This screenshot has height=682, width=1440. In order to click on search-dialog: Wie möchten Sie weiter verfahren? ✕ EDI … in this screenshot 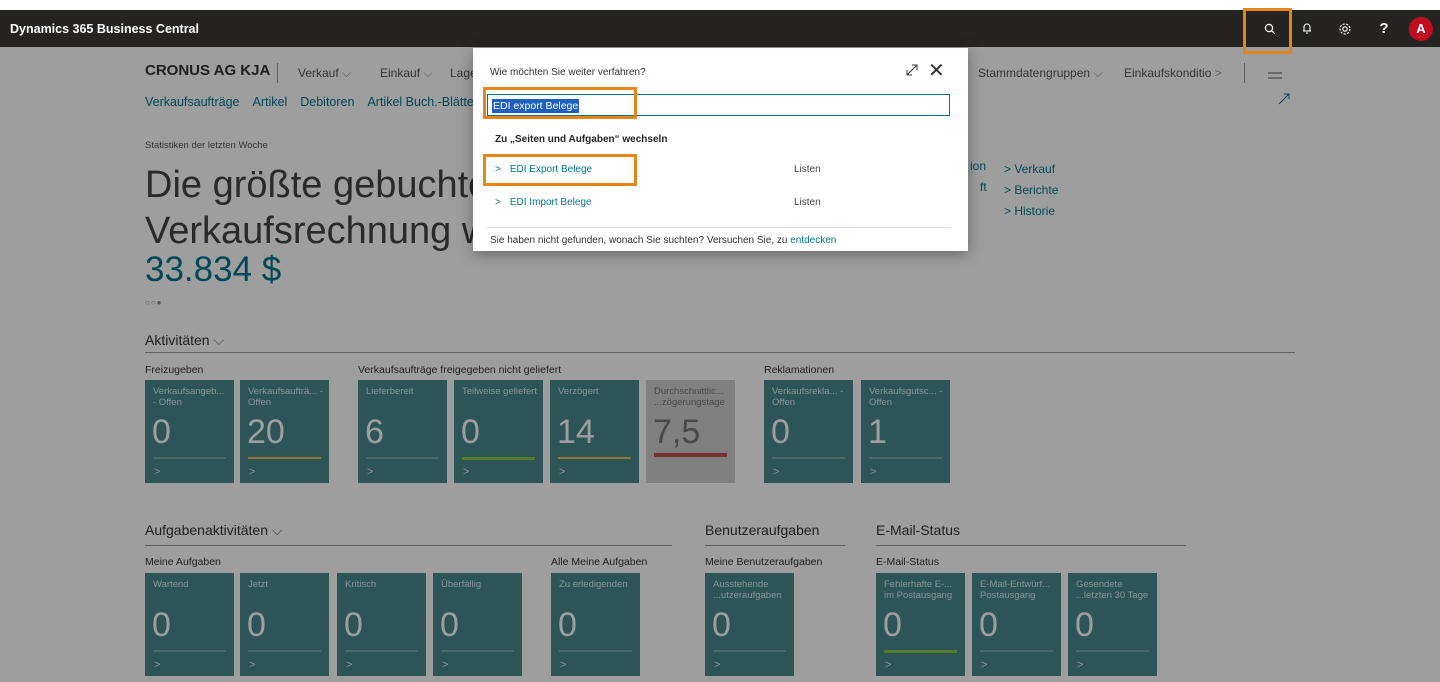, I will do `click(720, 149)`.